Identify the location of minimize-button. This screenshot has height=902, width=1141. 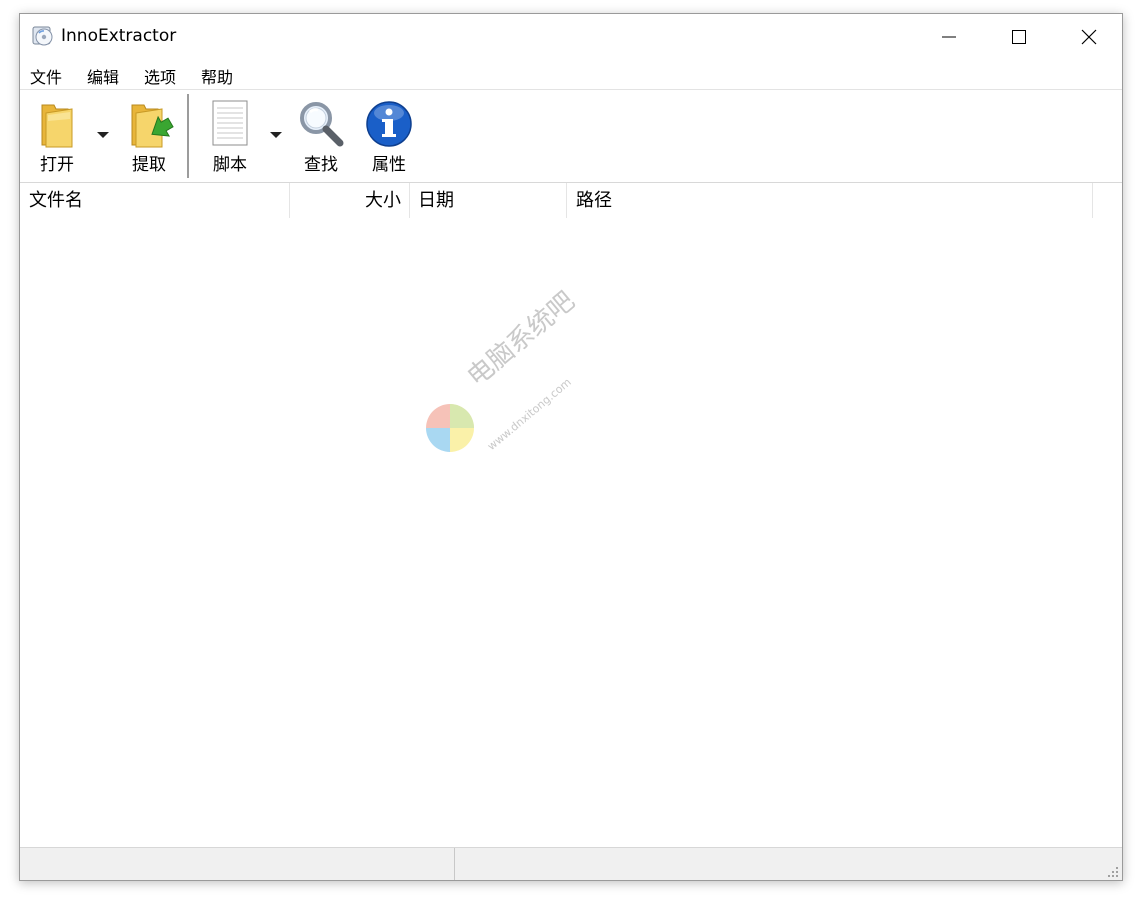
(949, 37).